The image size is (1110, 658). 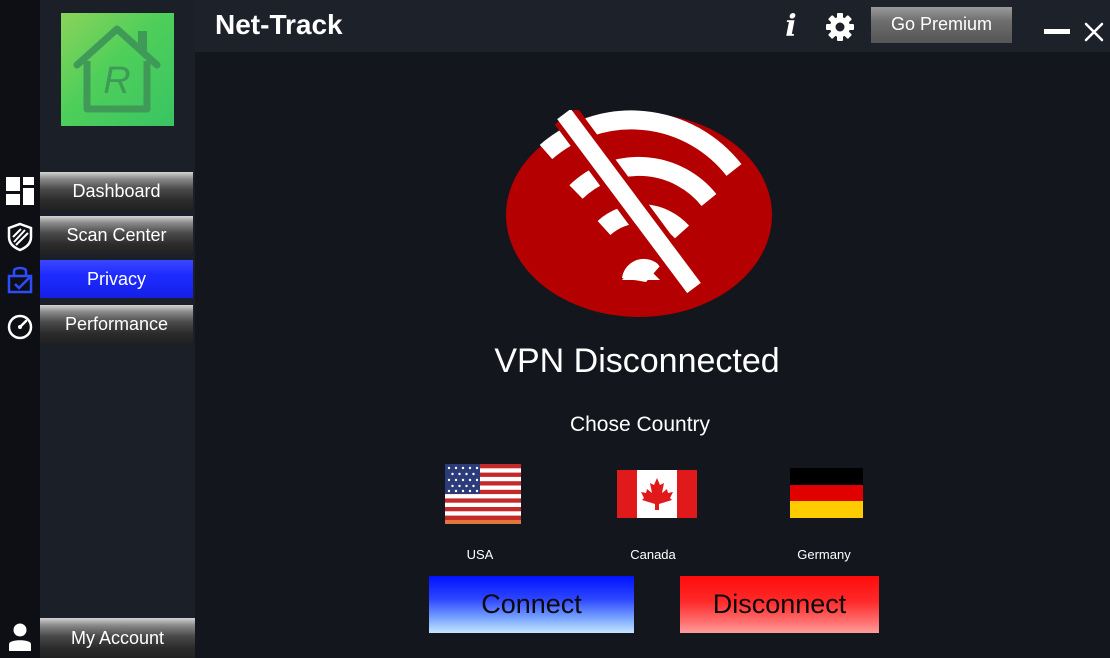 I want to click on country-label-germany: Germany, so click(x=824, y=554).